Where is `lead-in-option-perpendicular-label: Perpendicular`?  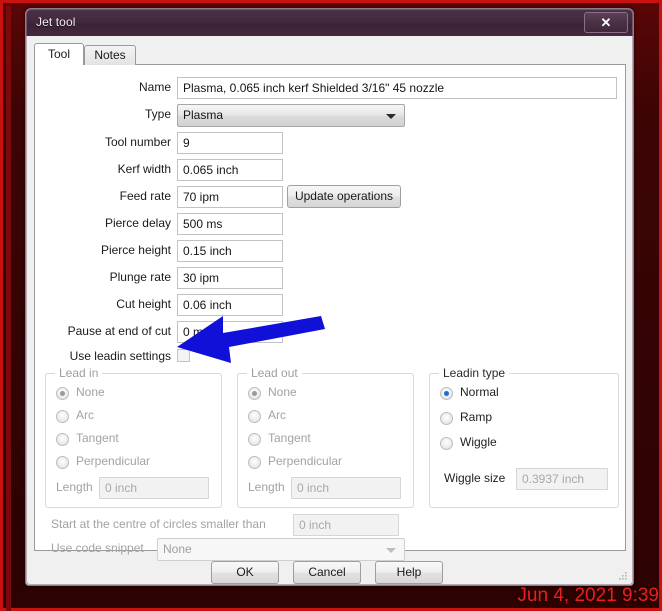 lead-in-option-perpendicular-label: Perpendicular is located at coordinates (113, 461).